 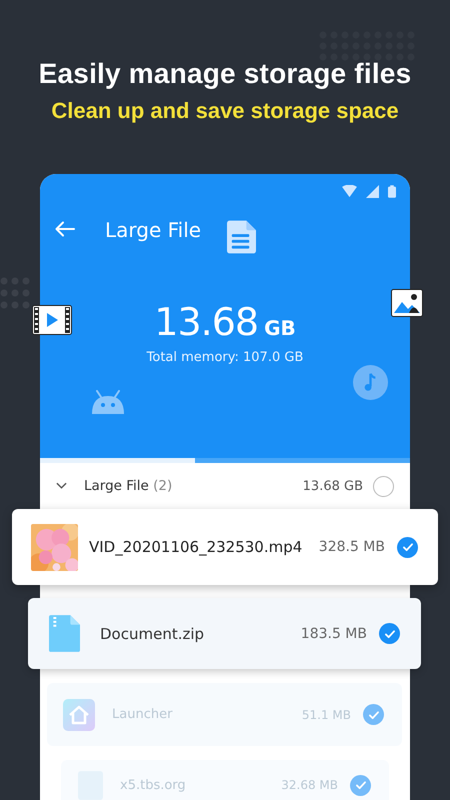 I want to click on group-title: Large File (2), so click(x=129, y=486).